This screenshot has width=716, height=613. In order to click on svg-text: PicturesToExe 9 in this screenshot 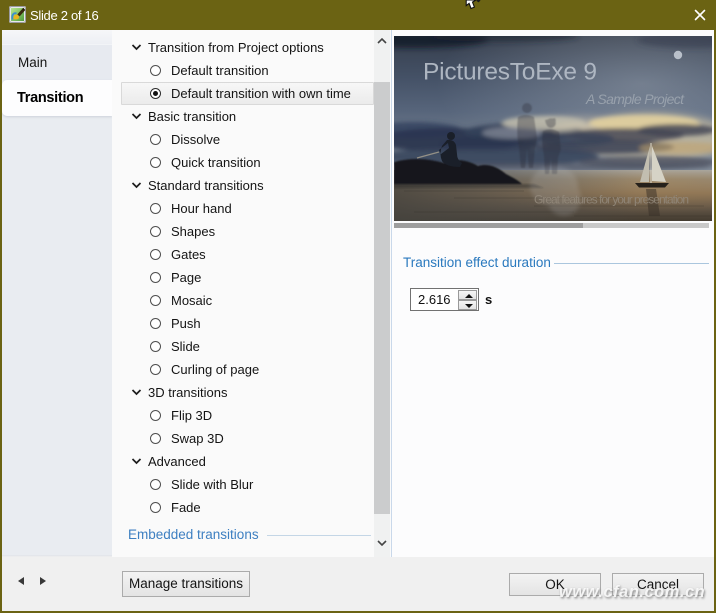, I will do `click(510, 72)`.